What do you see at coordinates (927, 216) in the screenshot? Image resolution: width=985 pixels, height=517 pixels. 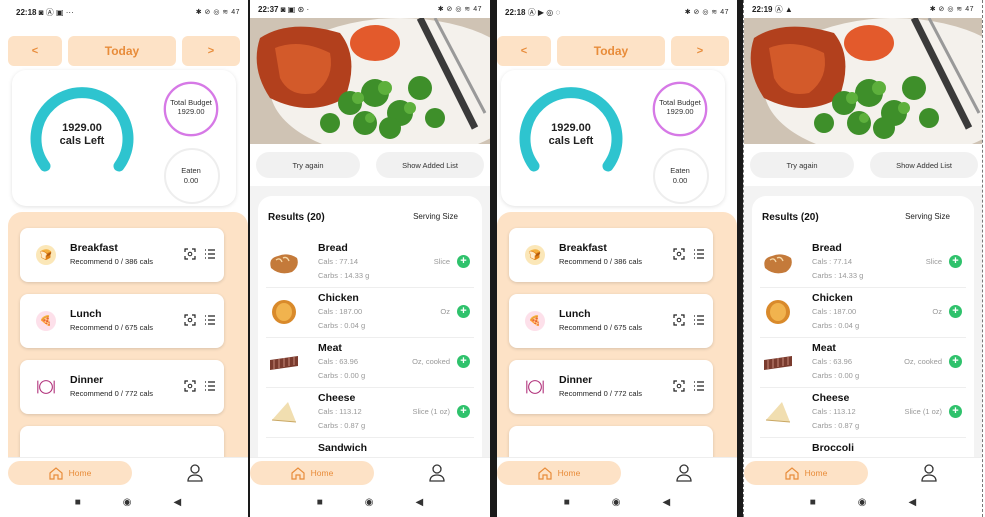 I see `serving-size-label: Serving Size` at bounding box center [927, 216].